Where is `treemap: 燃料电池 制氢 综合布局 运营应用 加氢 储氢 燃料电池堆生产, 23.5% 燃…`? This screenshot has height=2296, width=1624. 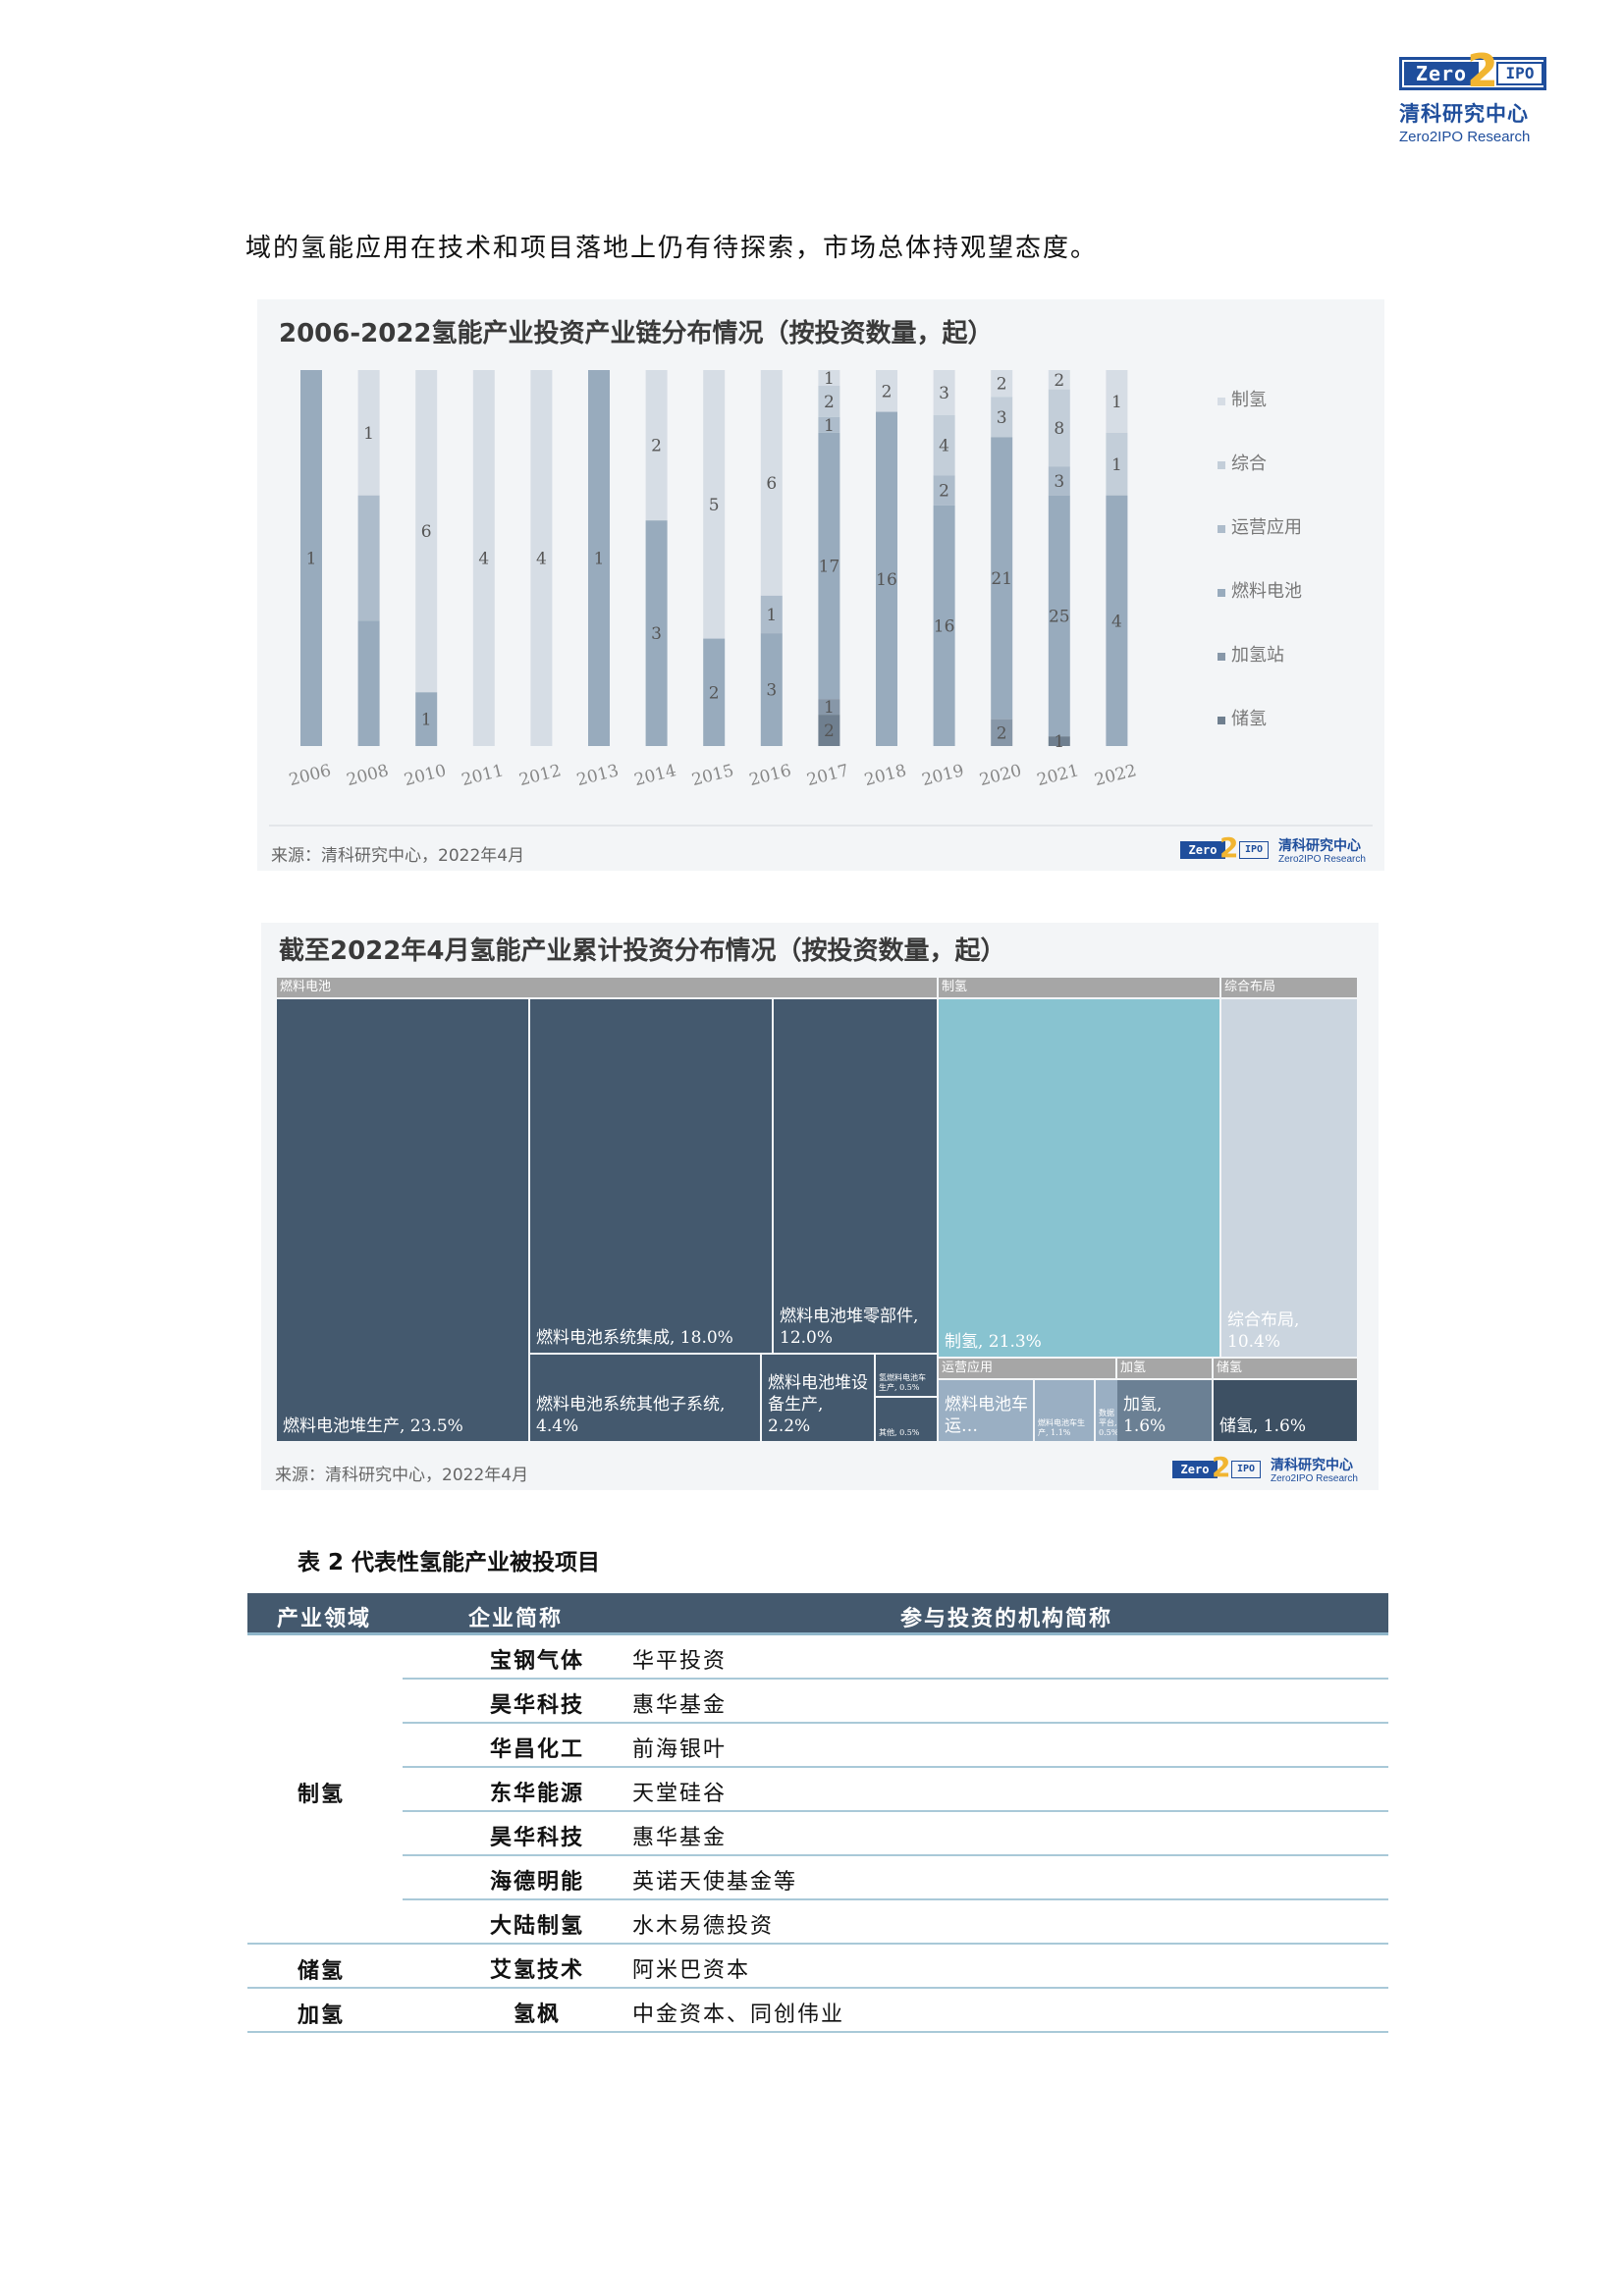
treemap: 燃料电池 制氢 综合布局 运营应用 加氢 储氢 燃料电池堆生产, 23.5% 燃… is located at coordinates (817, 1207).